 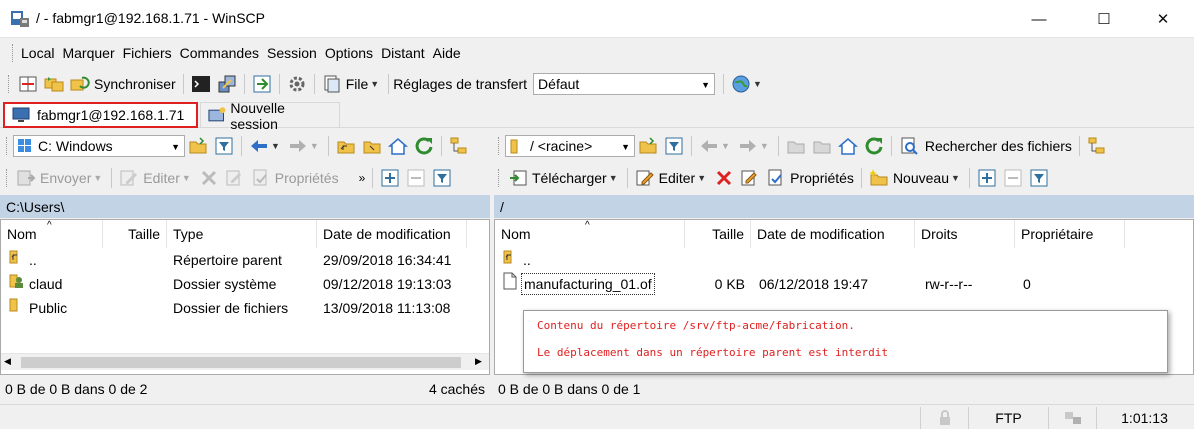 What do you see at coordinates (1104, 19) in the screenshot?
I see `maximize-button: ☐` at bounding box center [1104, 19].